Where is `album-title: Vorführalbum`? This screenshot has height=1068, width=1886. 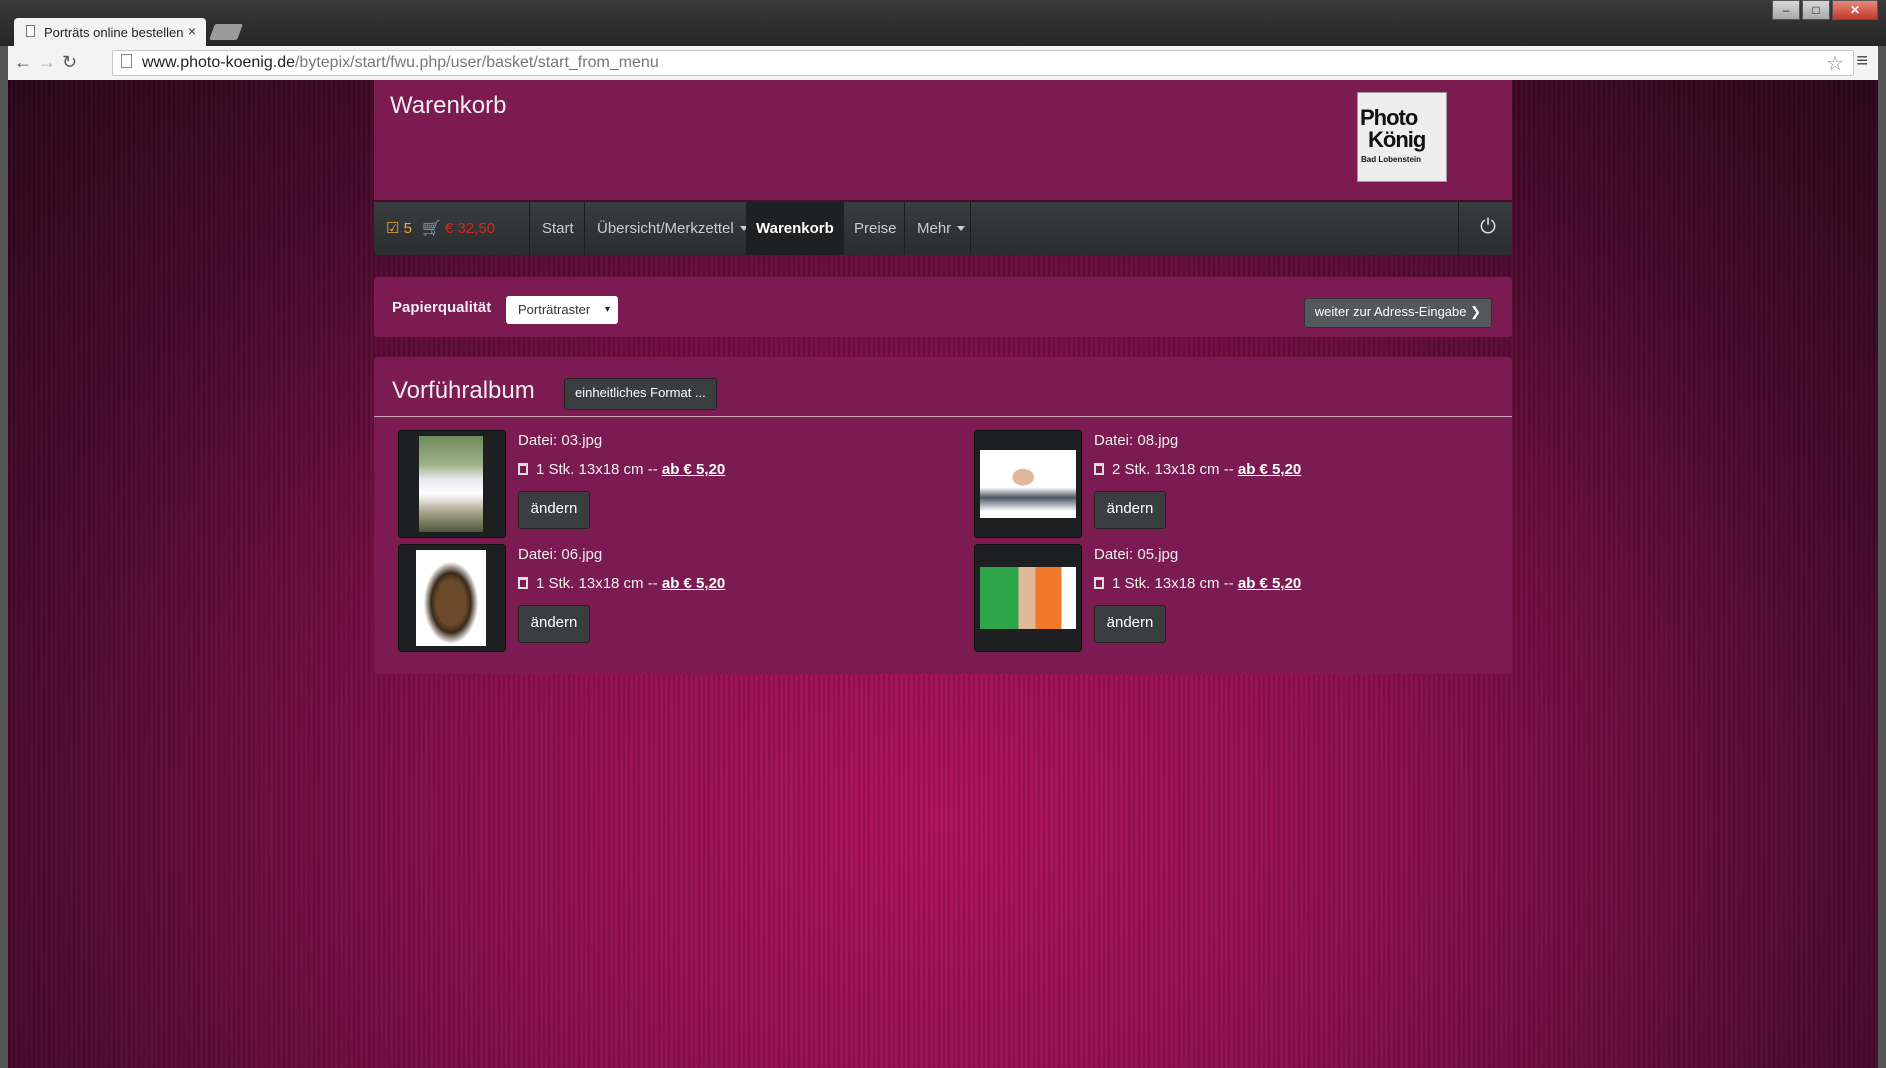
album-title: Vorführalbum is located at coordinates (463, 390).